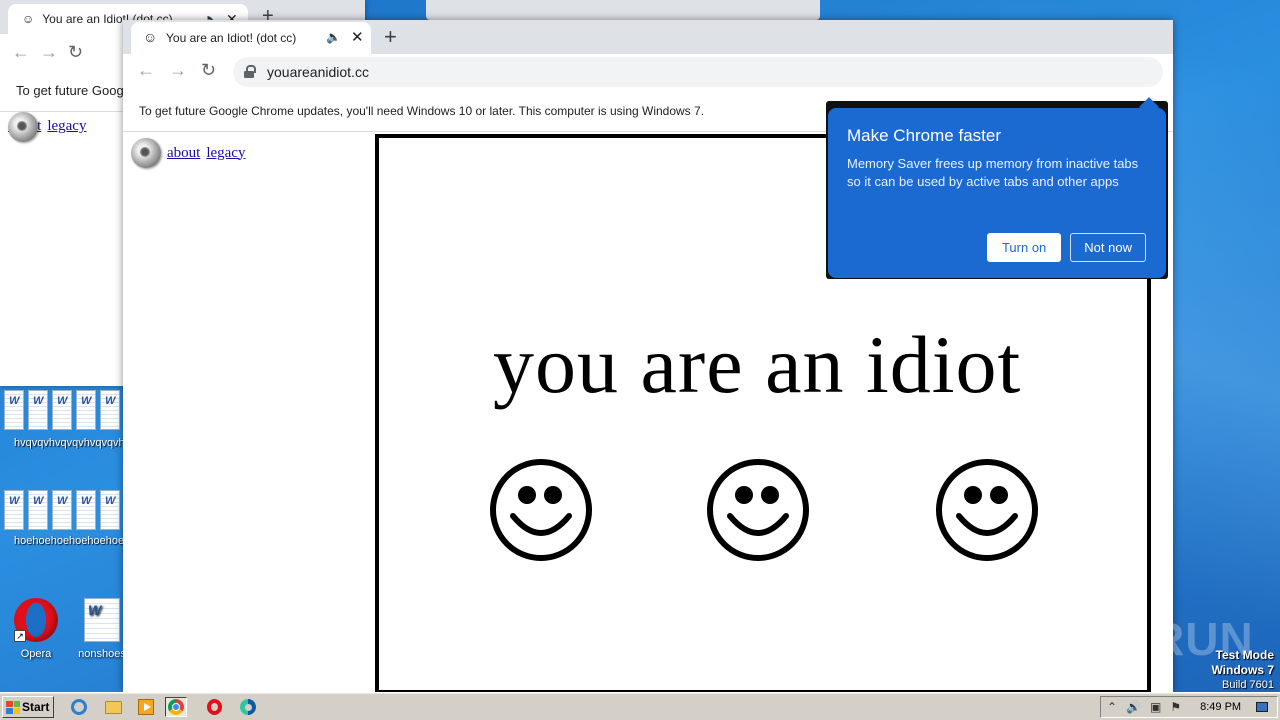 Image resolution: width=1280 pixels, height=720 pixels. I want to click on link-about: about, so click(183, 153).